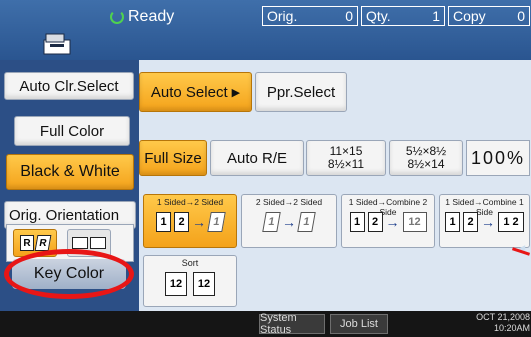  I want to click on orig-label: Orig., so click(282, 16).